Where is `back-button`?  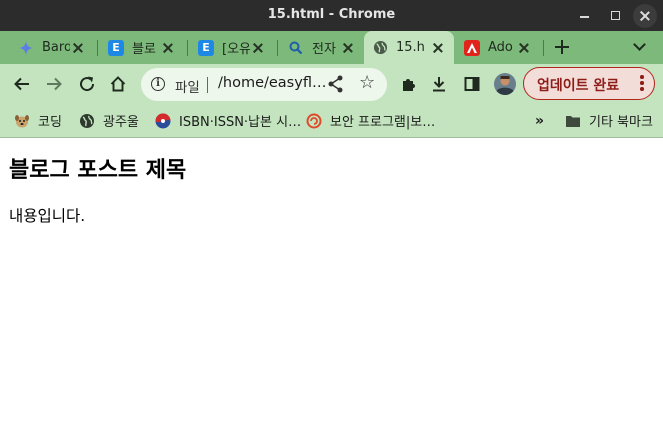
back-button is located at coordinates (22, 84).